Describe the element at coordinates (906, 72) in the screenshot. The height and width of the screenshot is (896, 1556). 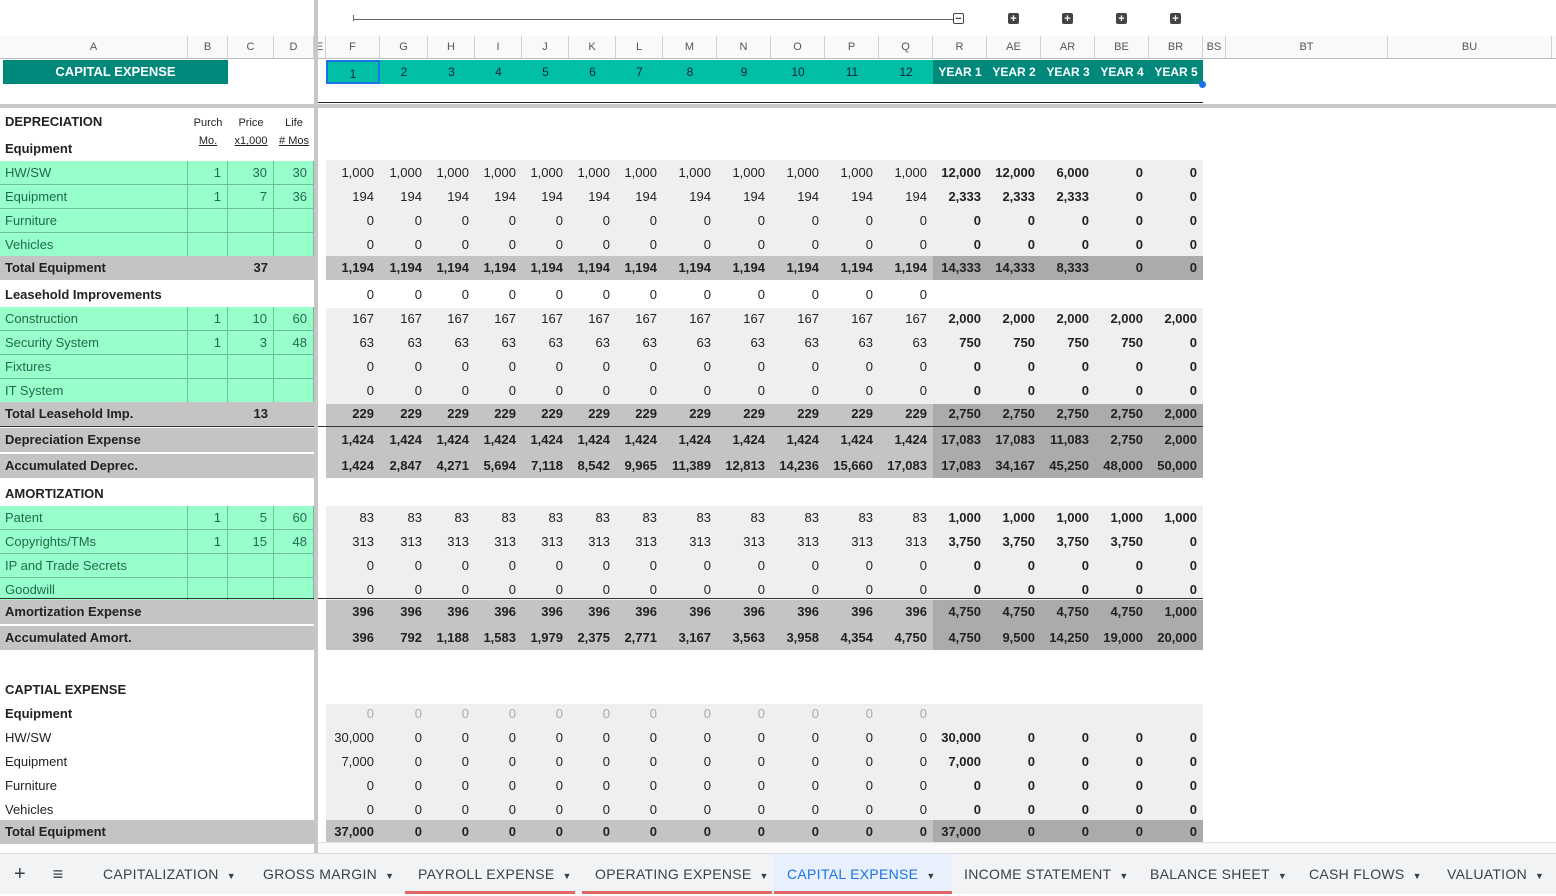
I see `period-label-cell: 12` at that location.